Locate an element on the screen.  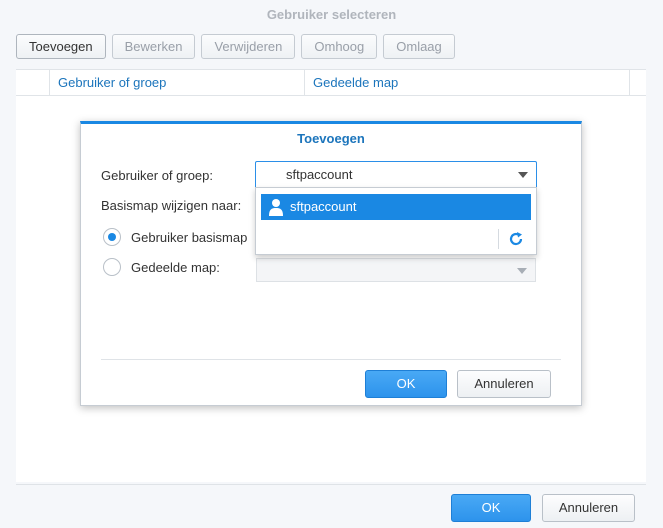
list-item: sftpaccount is located at coordinates (396, 207).